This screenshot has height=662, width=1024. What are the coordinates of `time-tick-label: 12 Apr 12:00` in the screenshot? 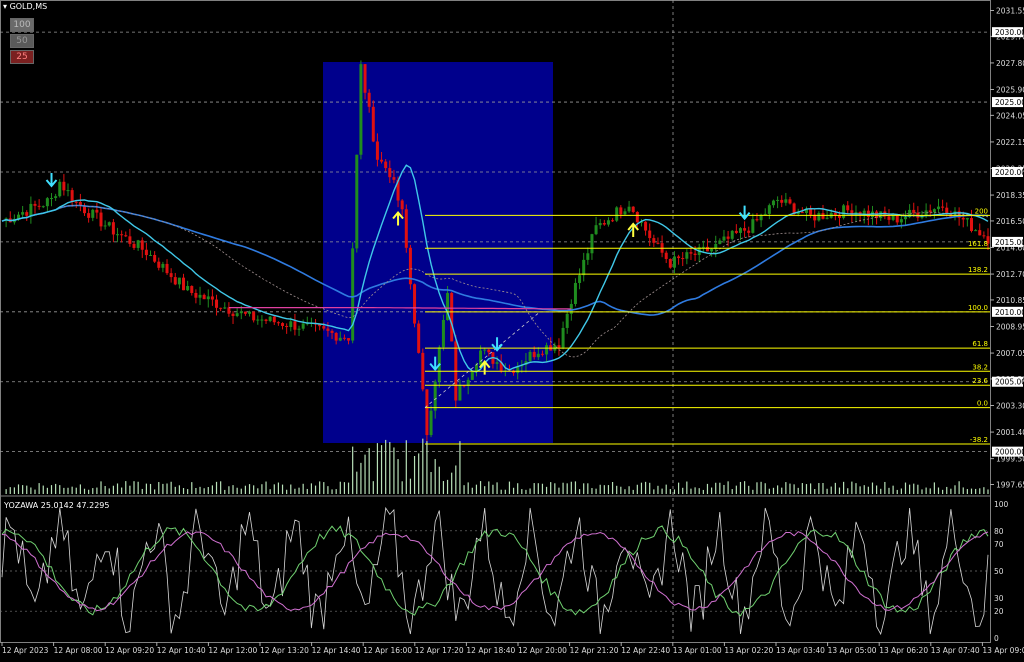 It's located at (232, 650).